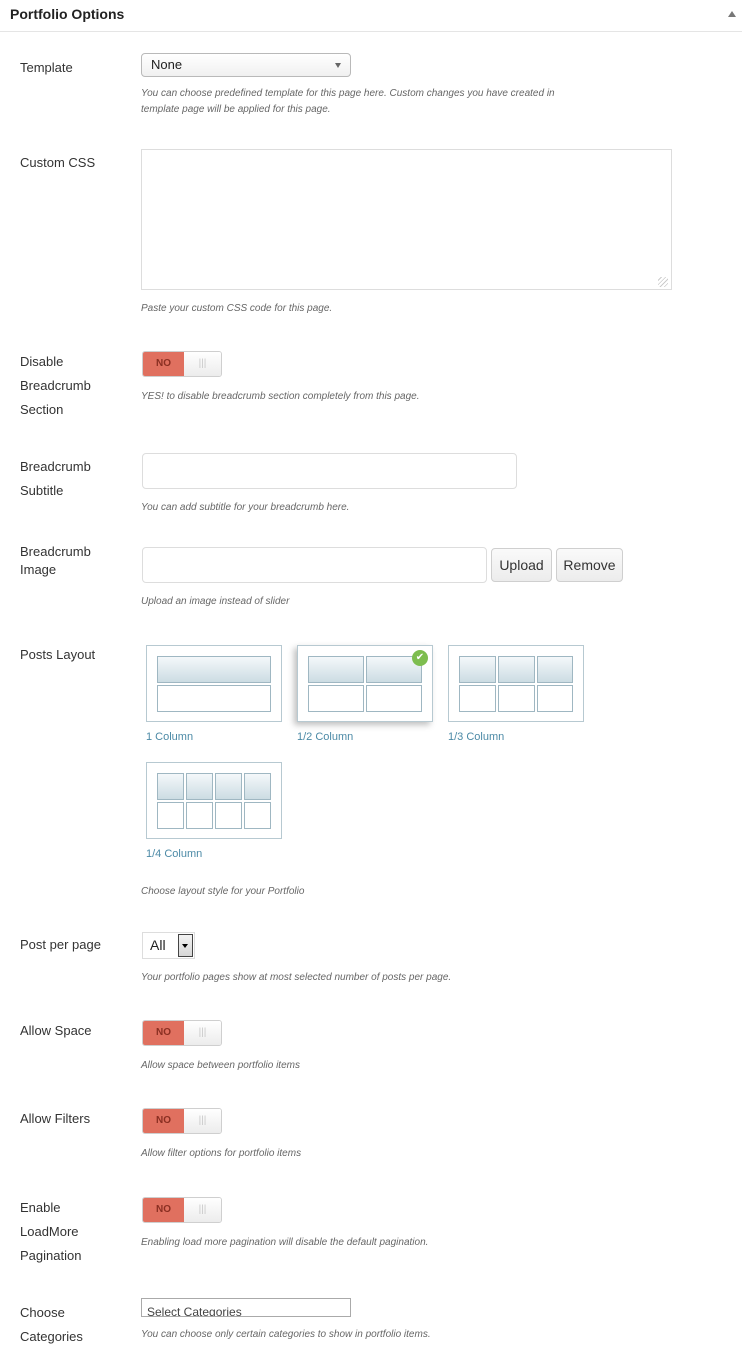 Image resolution: width=742 pixels, height=1368 pixels. What do you see at coordinates (314, 565) in the screenshot?
I see `breadcrumb-image-input` at bounding box center [314, 565].